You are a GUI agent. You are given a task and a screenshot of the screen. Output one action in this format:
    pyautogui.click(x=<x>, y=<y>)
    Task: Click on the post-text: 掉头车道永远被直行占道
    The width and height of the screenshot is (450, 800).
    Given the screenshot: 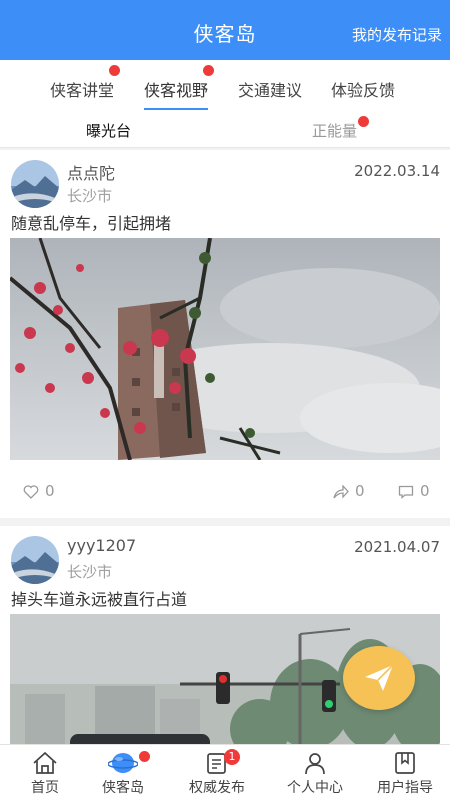 What is the action you would take?
    pyautogui.click(x=99, y=599)
    